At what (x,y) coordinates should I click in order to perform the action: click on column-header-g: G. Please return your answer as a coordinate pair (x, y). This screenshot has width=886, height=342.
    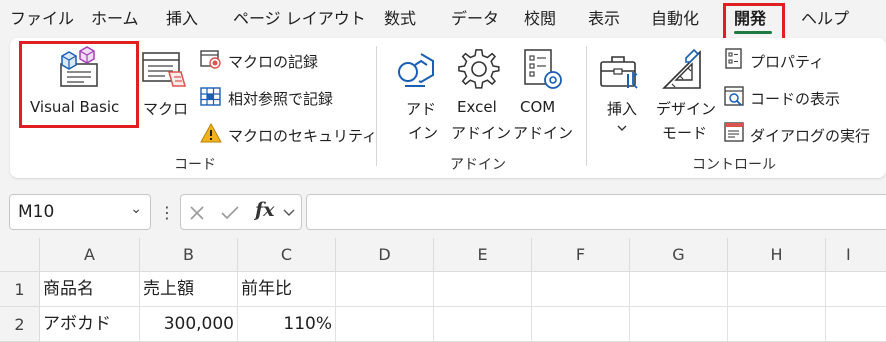
    Looking at the image, I should click on (679, 255).